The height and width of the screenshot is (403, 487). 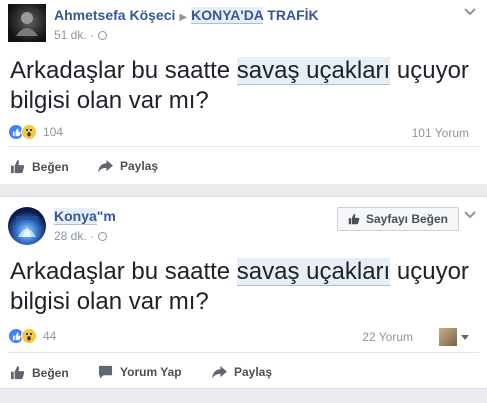 I want to click on thumb-up-small-icon, so click(x=354, y=219).